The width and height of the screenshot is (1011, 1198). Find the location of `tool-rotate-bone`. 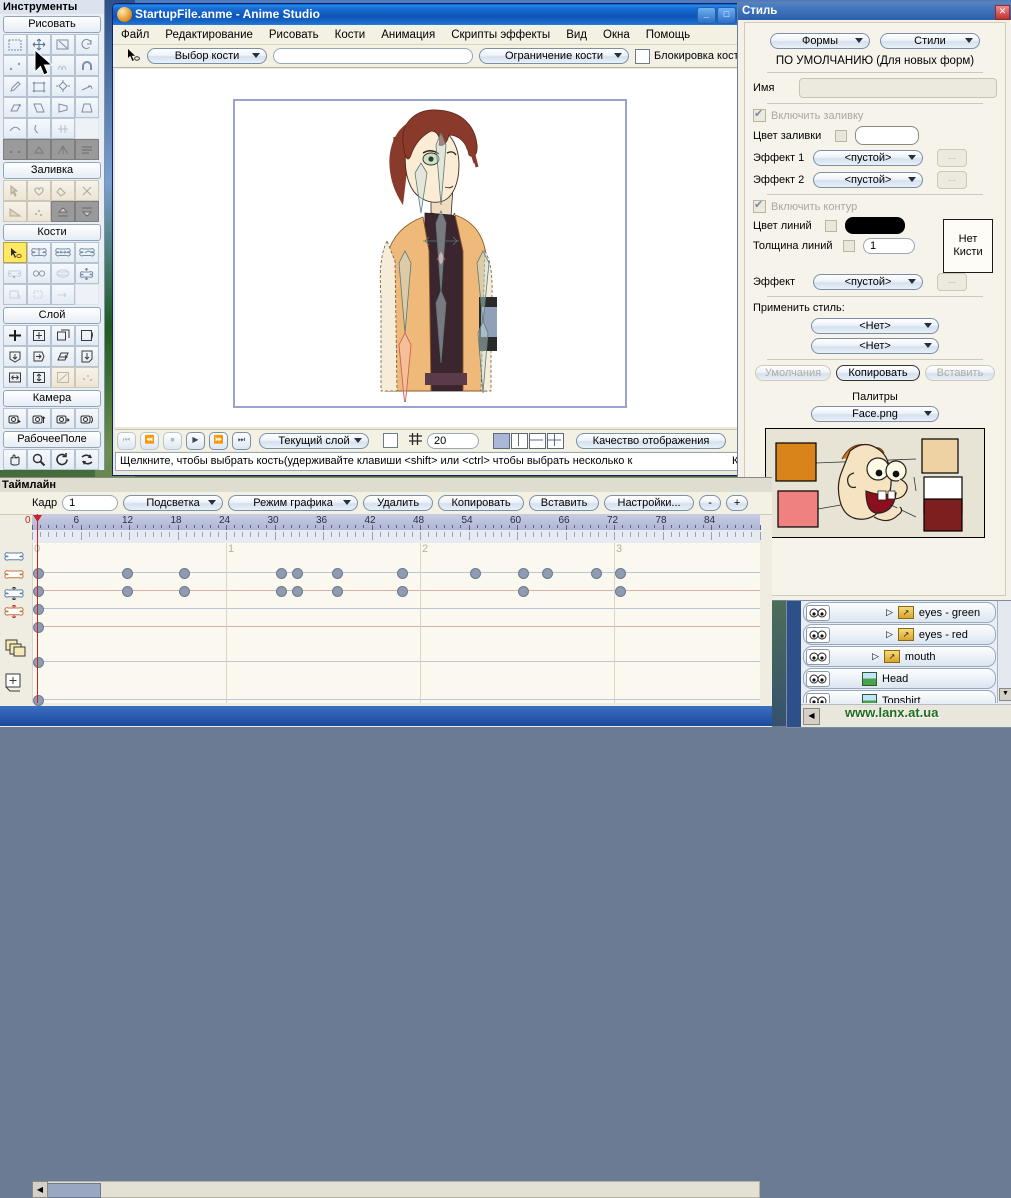

tool-rotate-bone is located at coordinates (87, 252).